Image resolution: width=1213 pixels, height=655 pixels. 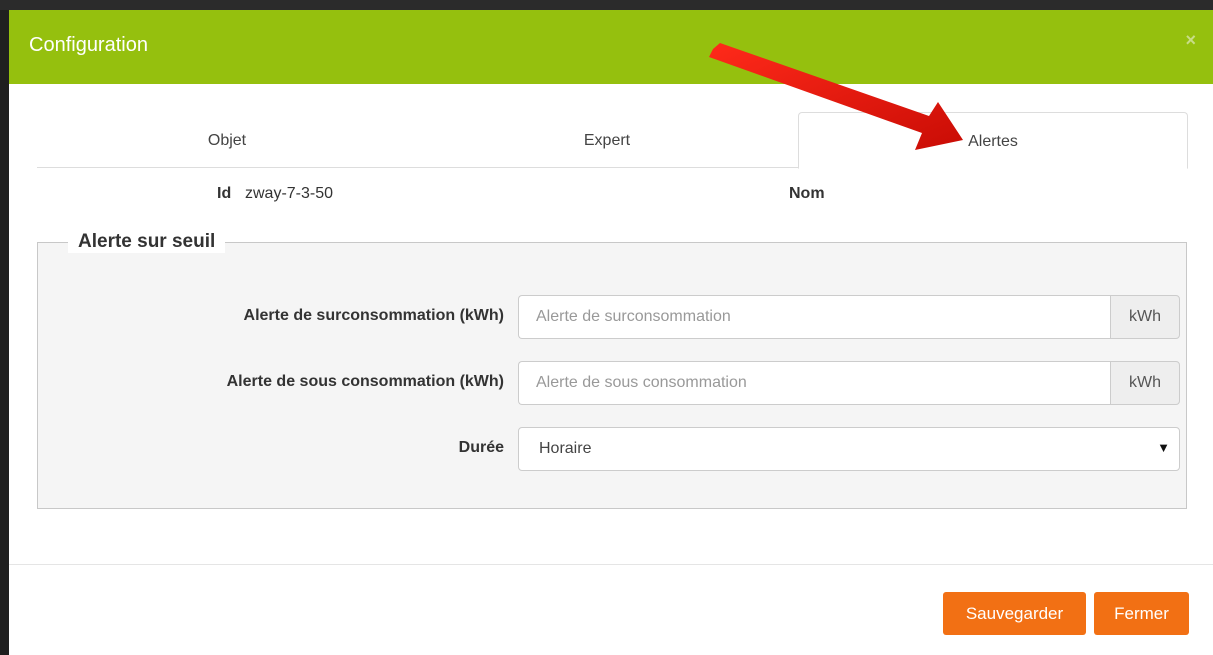 I want to click on id-label: Id, so click(x=224, y=193).